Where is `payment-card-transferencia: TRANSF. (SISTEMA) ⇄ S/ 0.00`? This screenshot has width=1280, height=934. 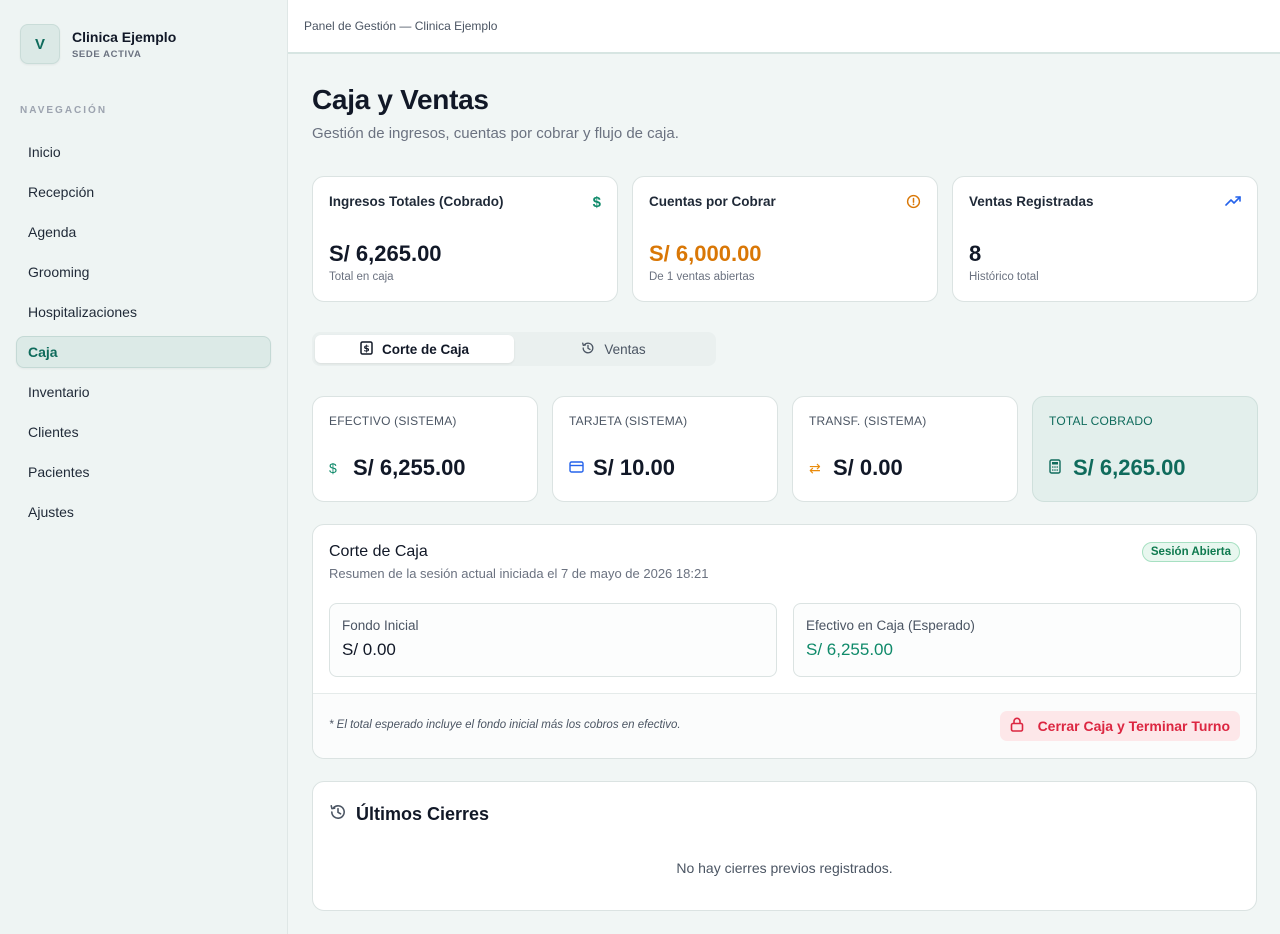
payment-card-transferencia: TRANSF. (SISTEMA) ⇄ S/ 0.00 is located at coordinates (905, 449).